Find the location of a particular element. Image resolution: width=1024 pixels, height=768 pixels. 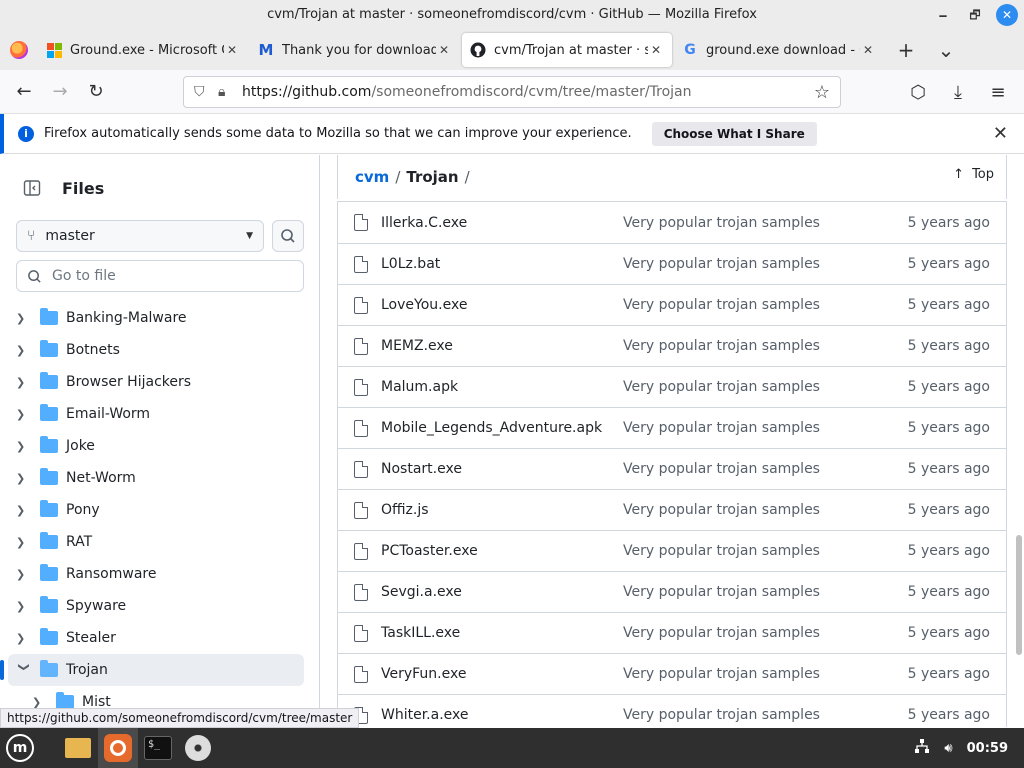

tree-item-stealer: ❯ Stealer is located at coordinates (156, 638).